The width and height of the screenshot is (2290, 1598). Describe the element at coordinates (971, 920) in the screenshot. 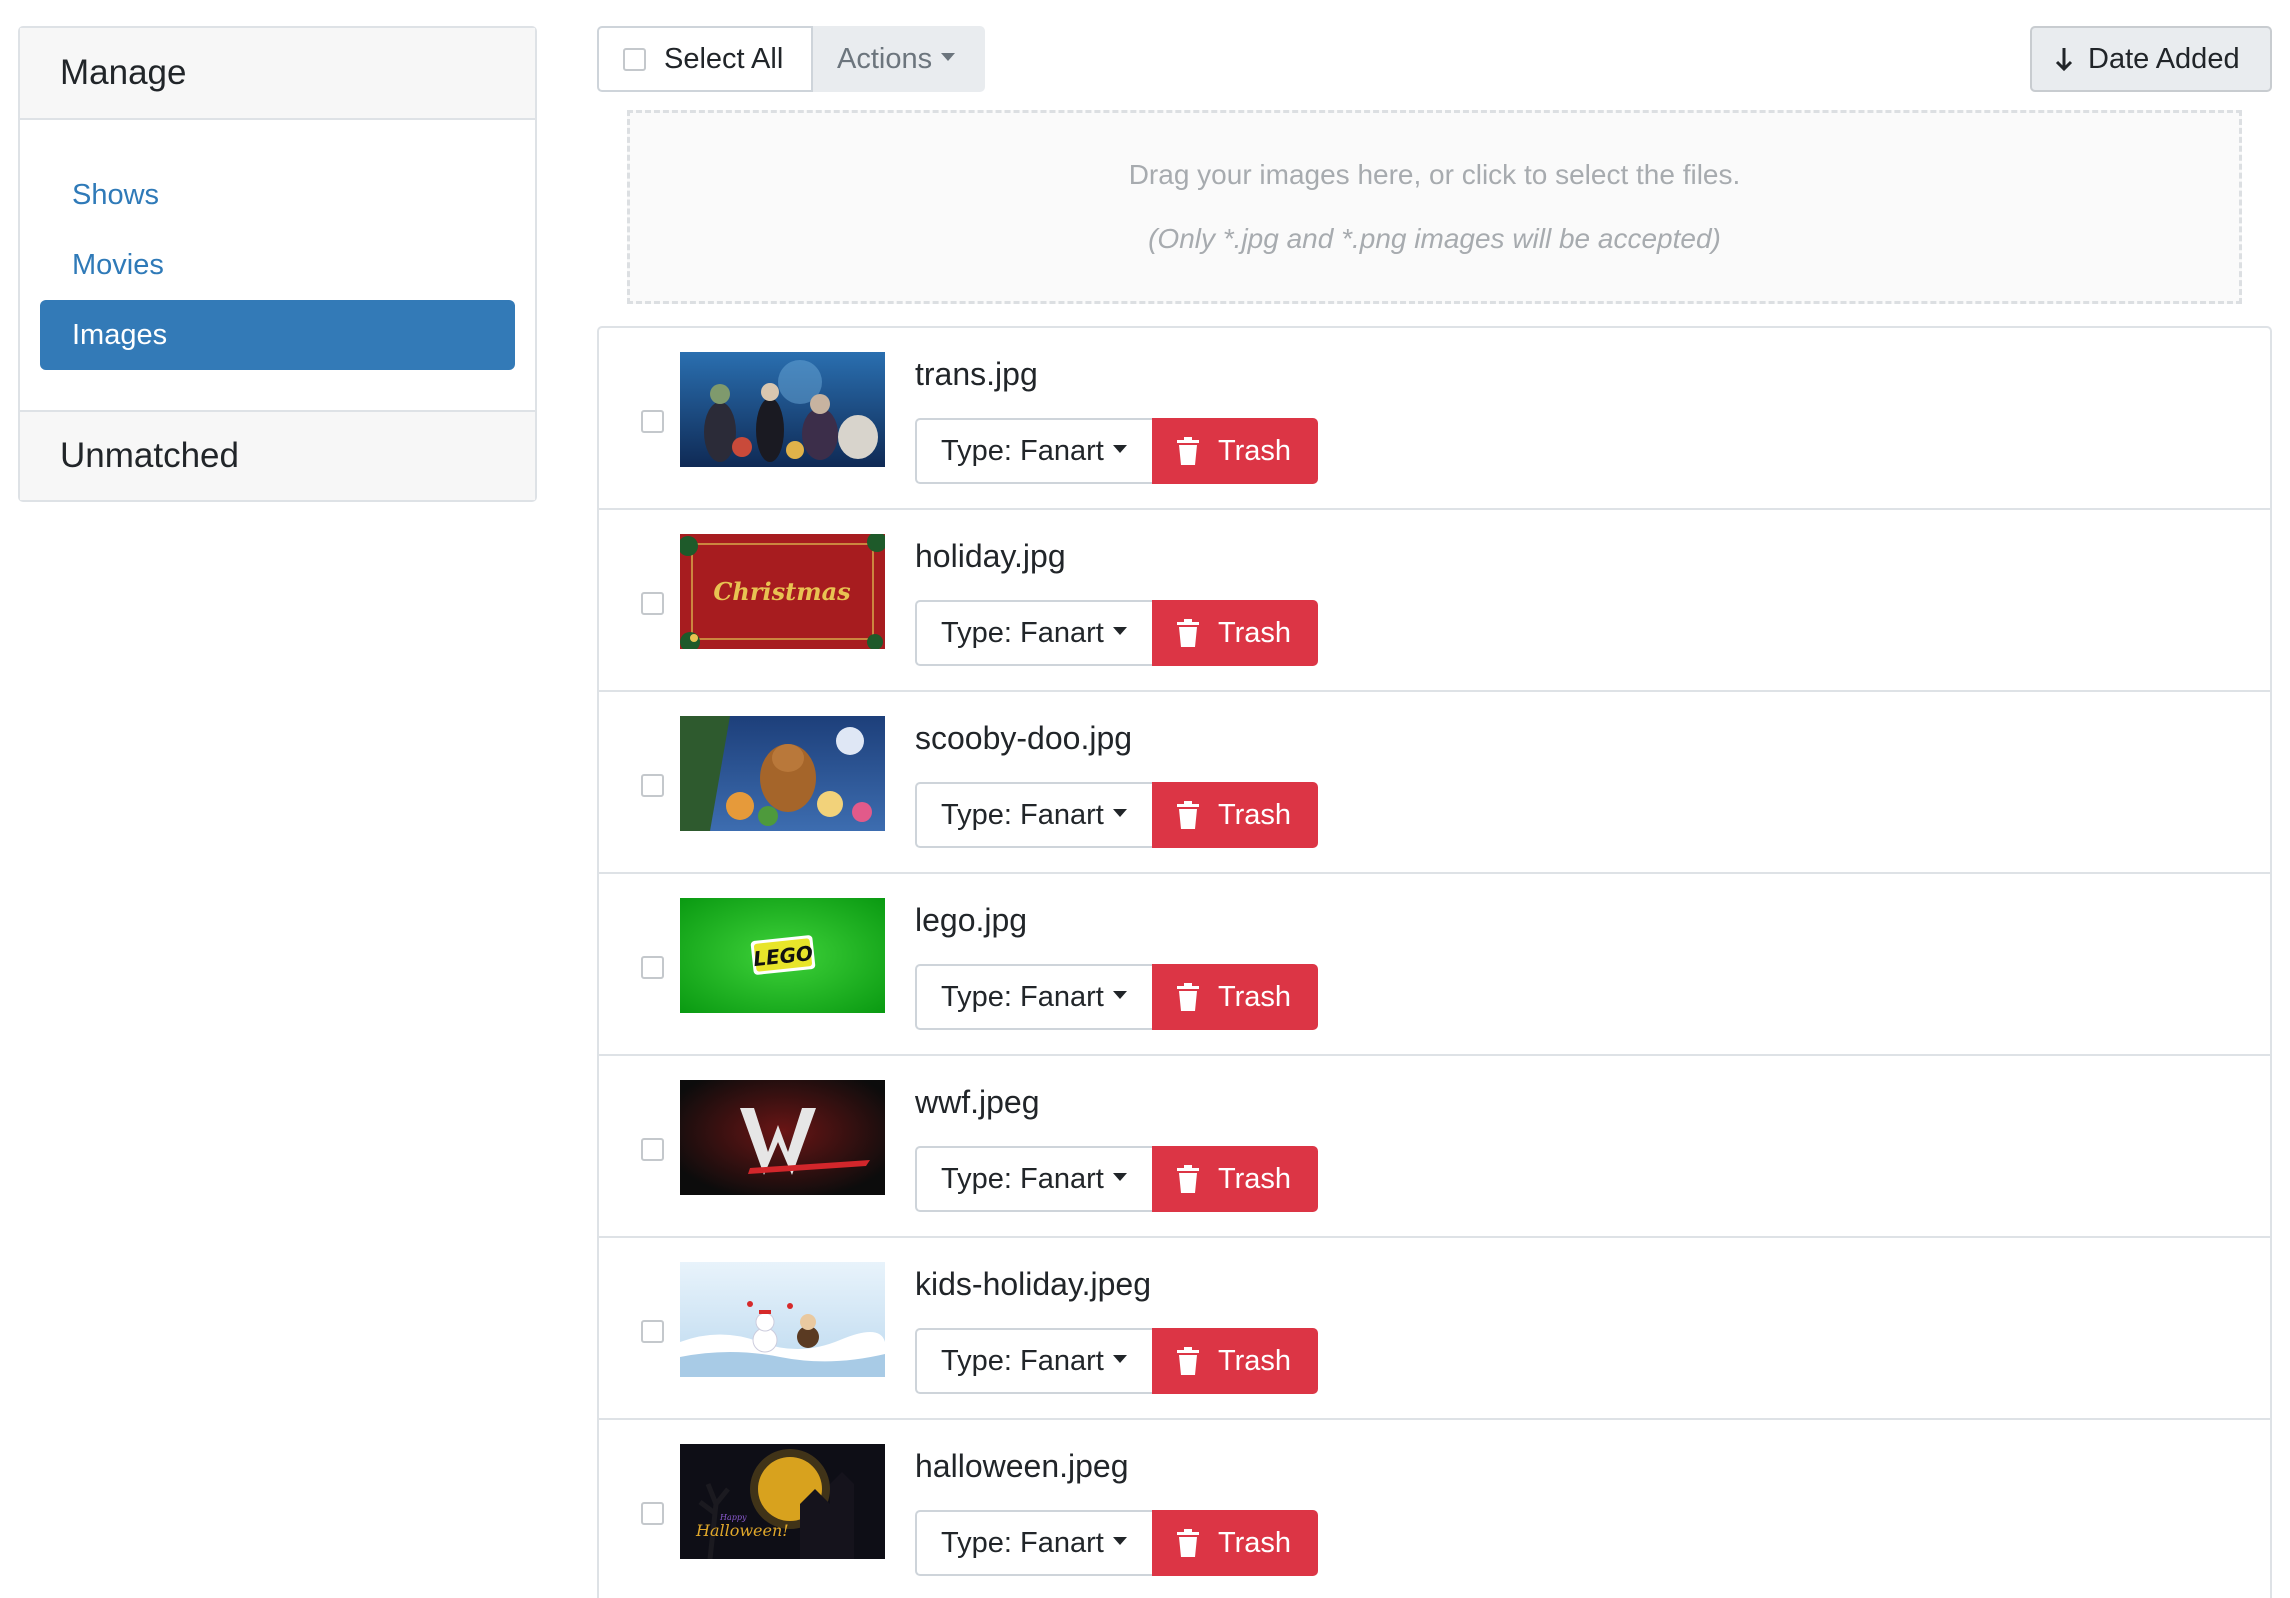

I see `image-filename: lego.jpg` at that location.